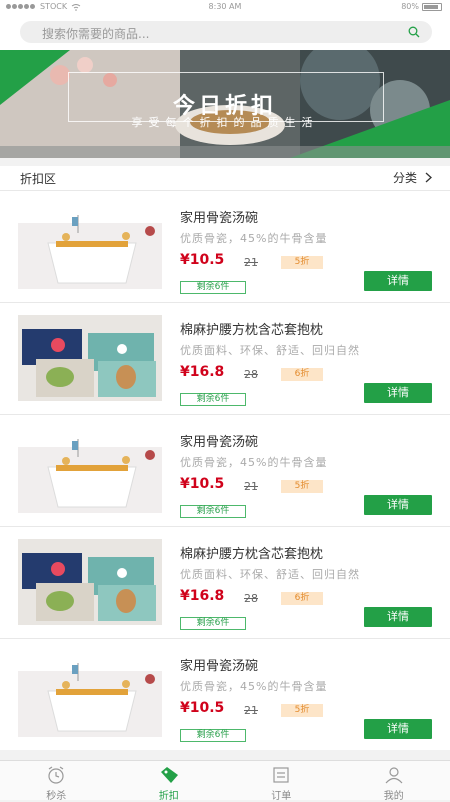 The width and height of the screenshot is (450, 802). What do you see at coordinates (38, 178) in the screenshot?
I see `section-title: 折扣区` at bounding box center [38, 178].